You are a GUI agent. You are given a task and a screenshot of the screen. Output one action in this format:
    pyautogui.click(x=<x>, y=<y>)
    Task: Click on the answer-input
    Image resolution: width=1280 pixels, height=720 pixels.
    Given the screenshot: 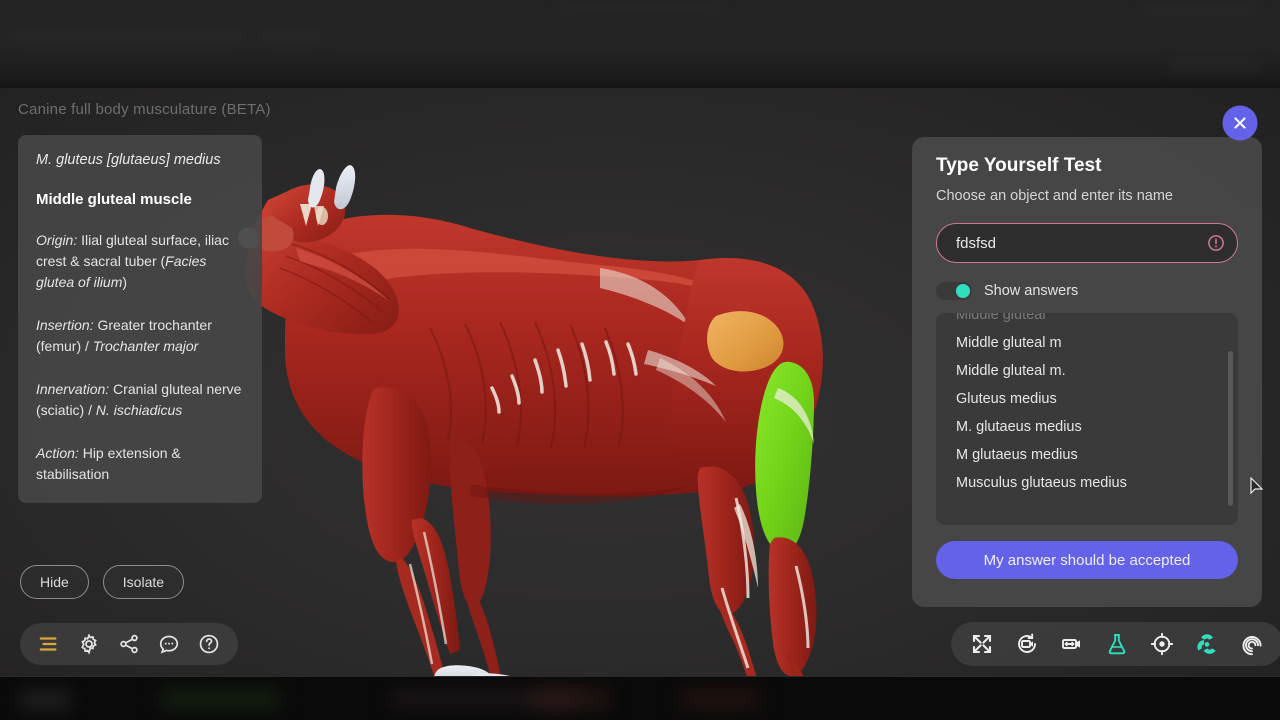 What is the action you would take?
    pyautogui.click(x=1087, y=243)
    